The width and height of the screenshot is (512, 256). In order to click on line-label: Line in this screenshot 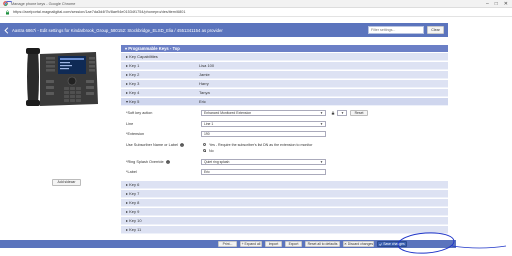, I will do `click(130, 124)`.